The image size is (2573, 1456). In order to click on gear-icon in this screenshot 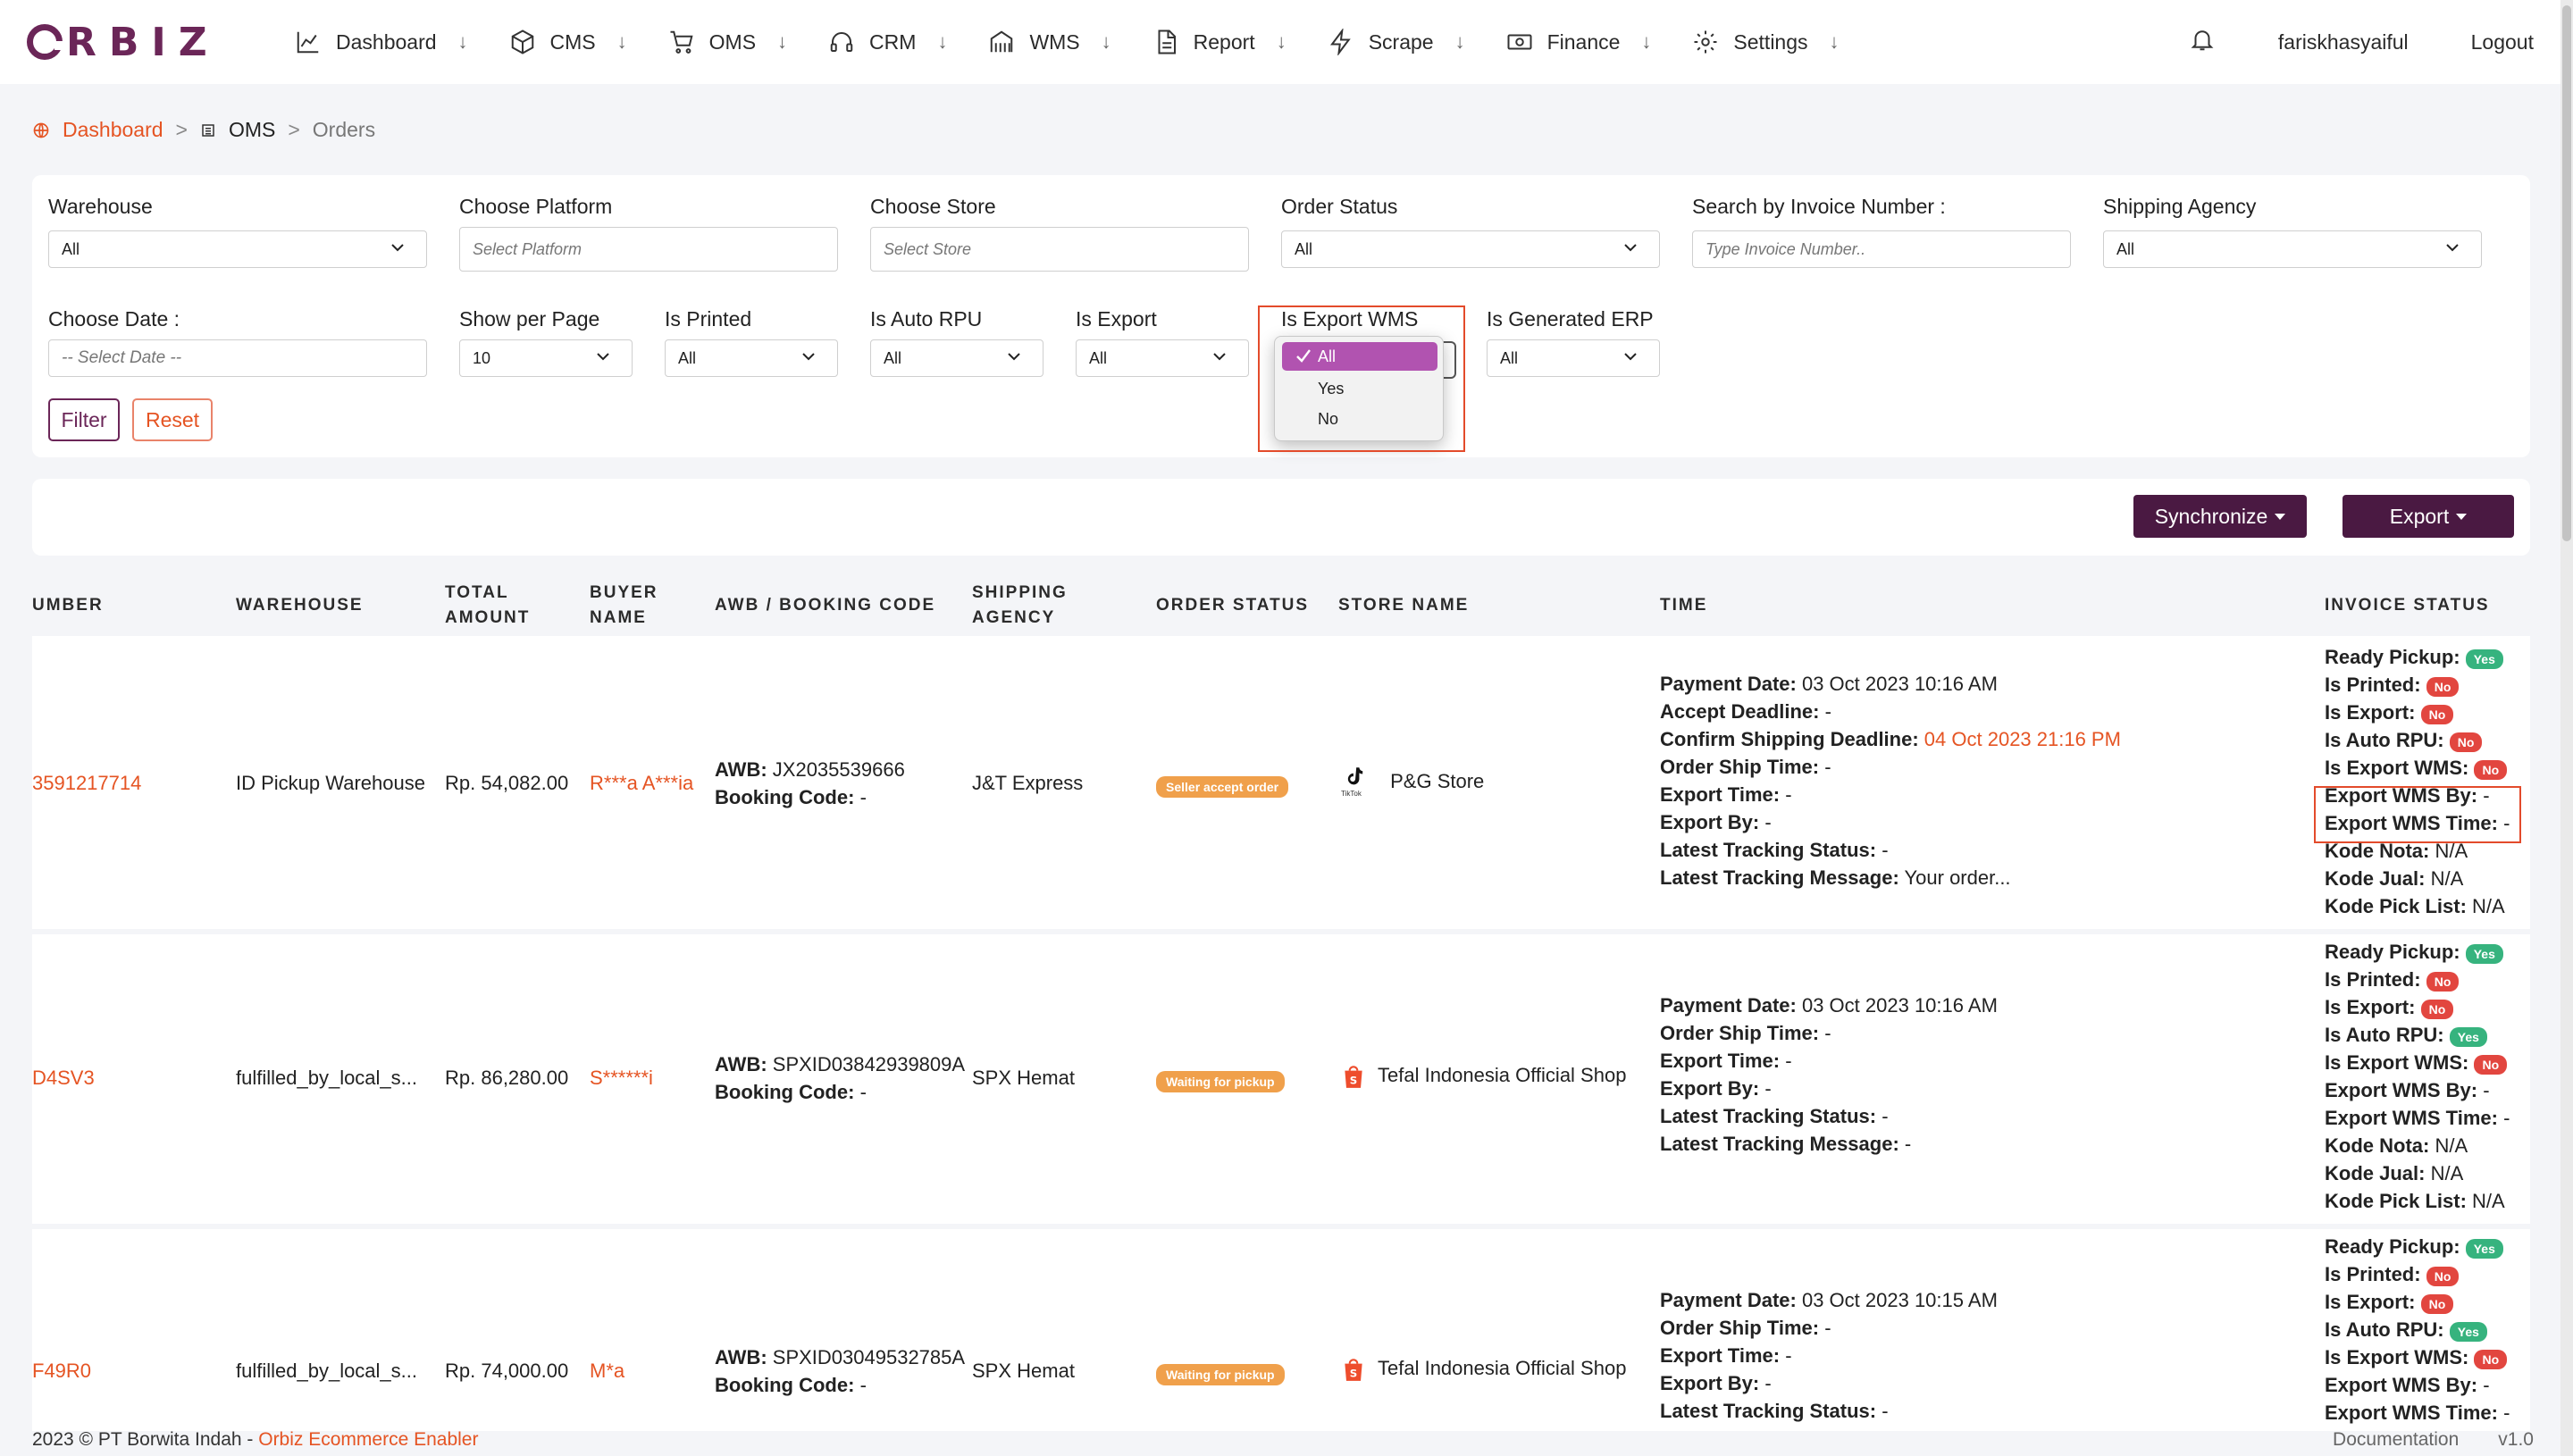, I will do `click(1705, 42)`.